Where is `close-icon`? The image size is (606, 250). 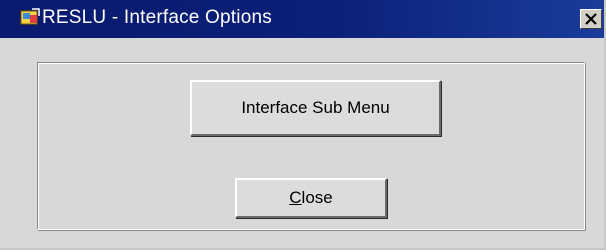
close-icon is located at coordinates (591, 19).